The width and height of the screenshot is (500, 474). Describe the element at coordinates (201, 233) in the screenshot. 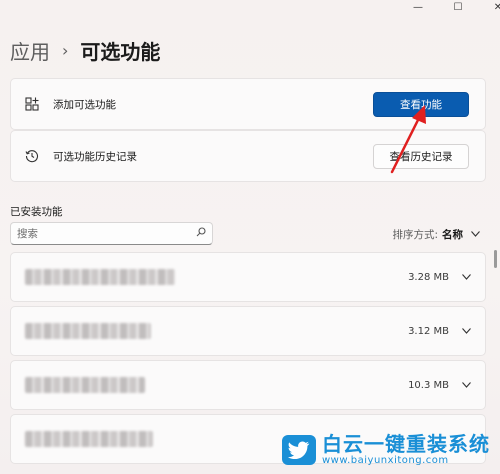

I see `search-icon` at that location.